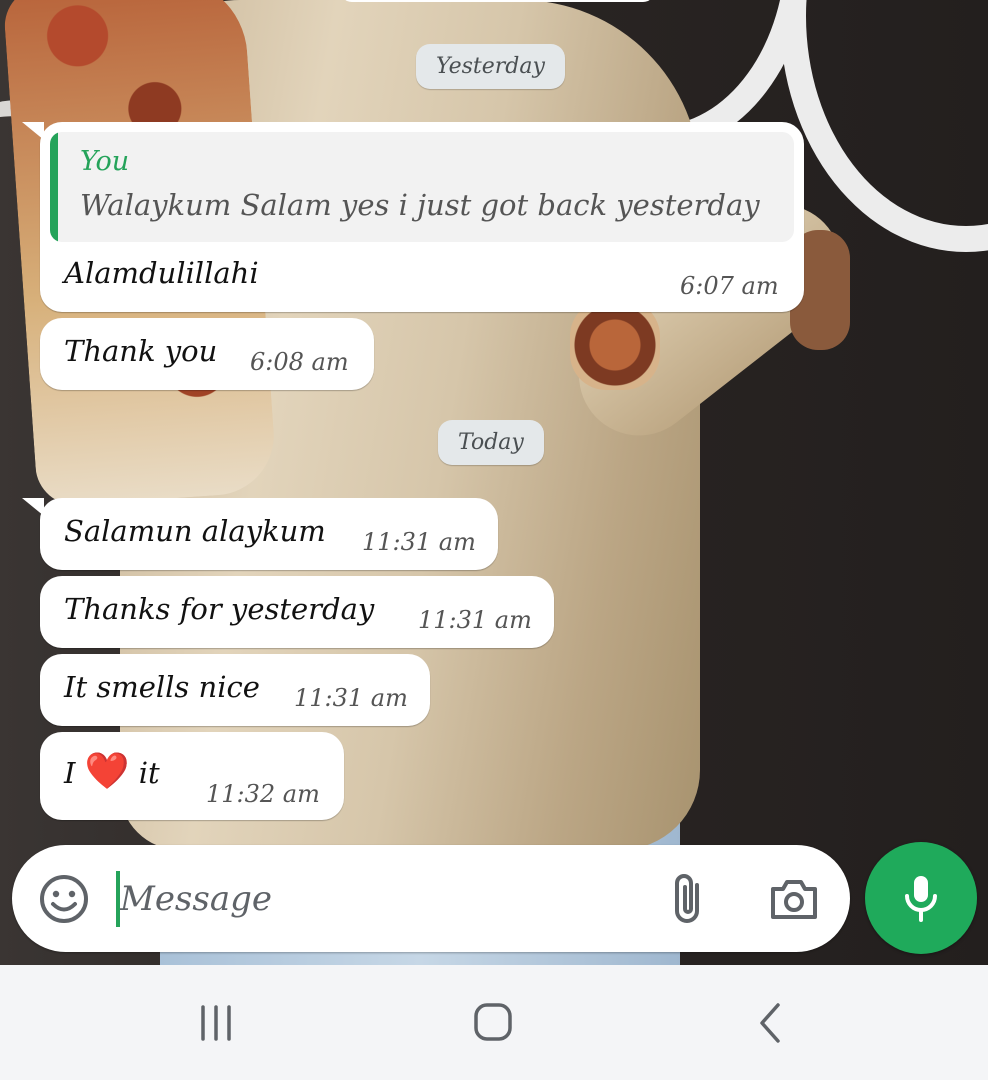 This screenshot has width=988, height=1080. What do you see at coordinates (161, 273) in the screenshot?
I see `message-text: Alamdulillahi` at bounding box center [161, 273].